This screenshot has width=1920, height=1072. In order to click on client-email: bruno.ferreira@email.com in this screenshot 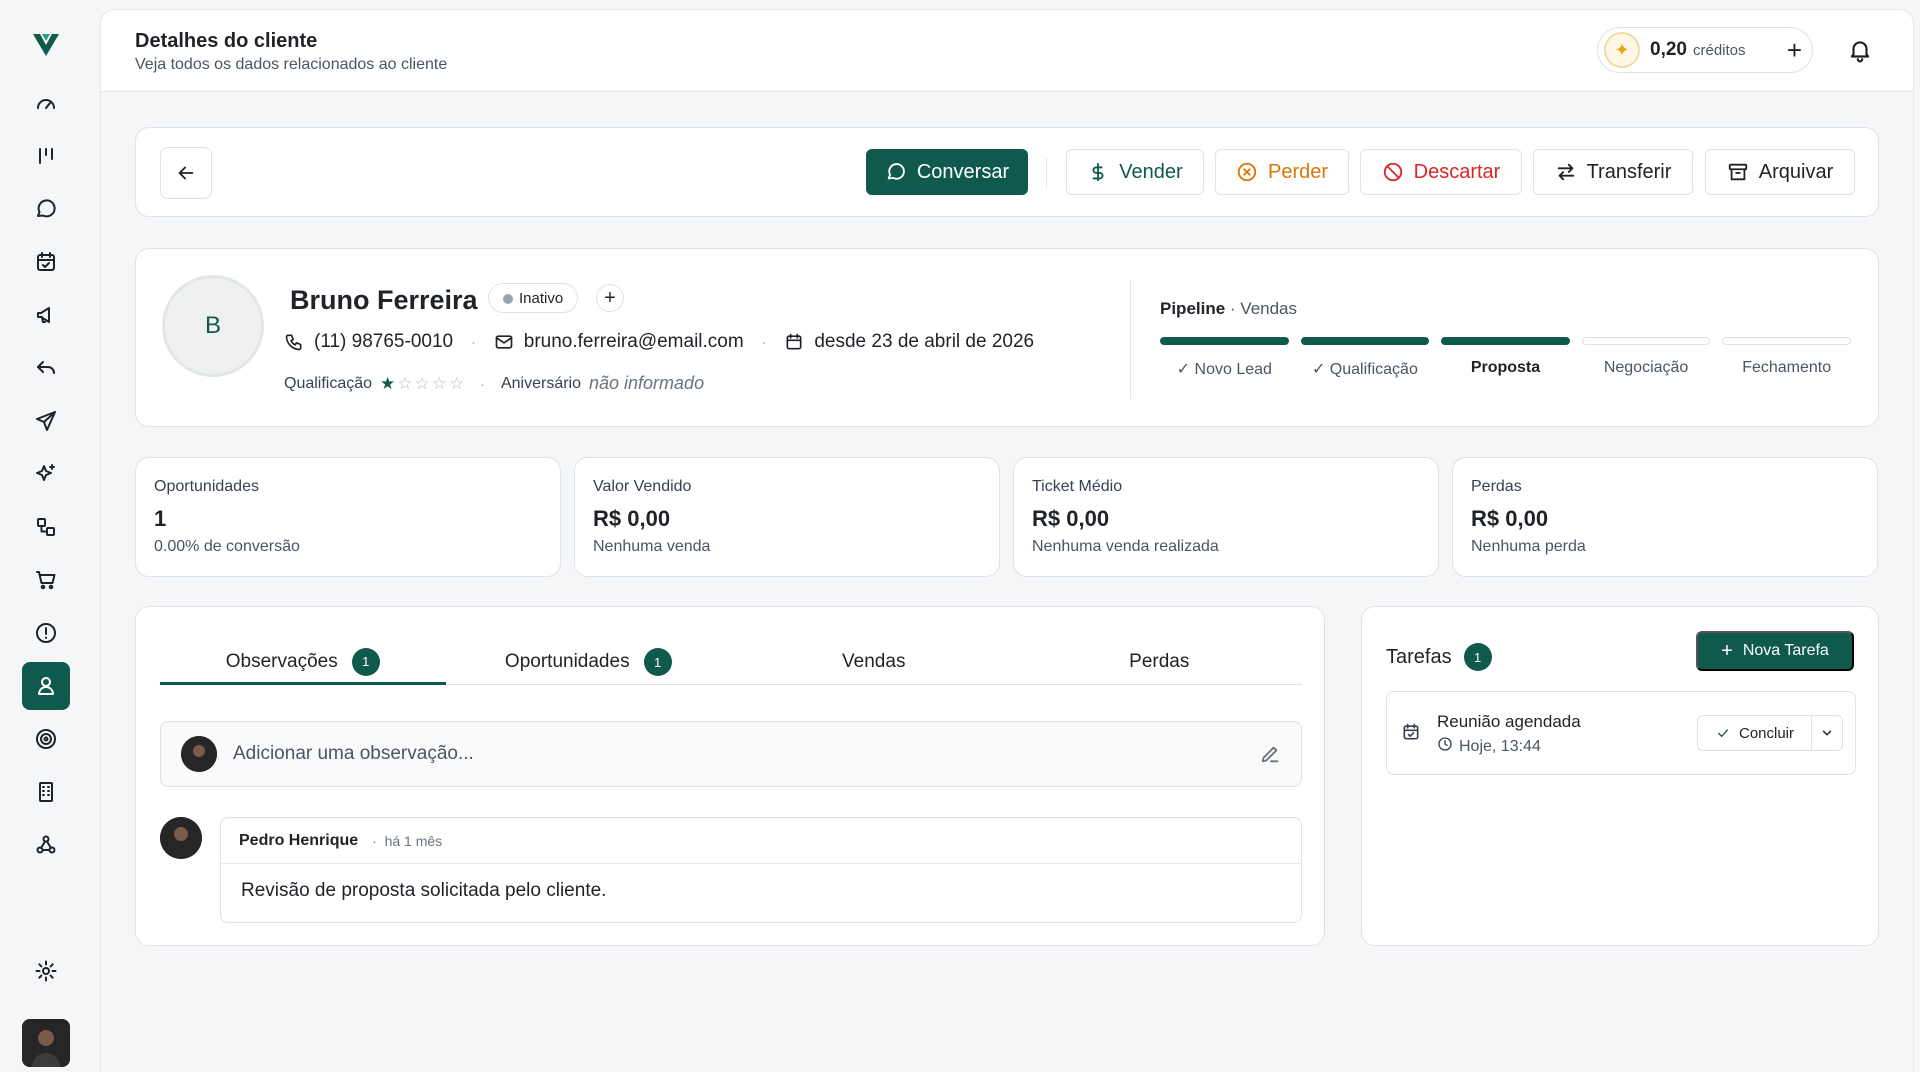, I will do `click(634, 342)`.